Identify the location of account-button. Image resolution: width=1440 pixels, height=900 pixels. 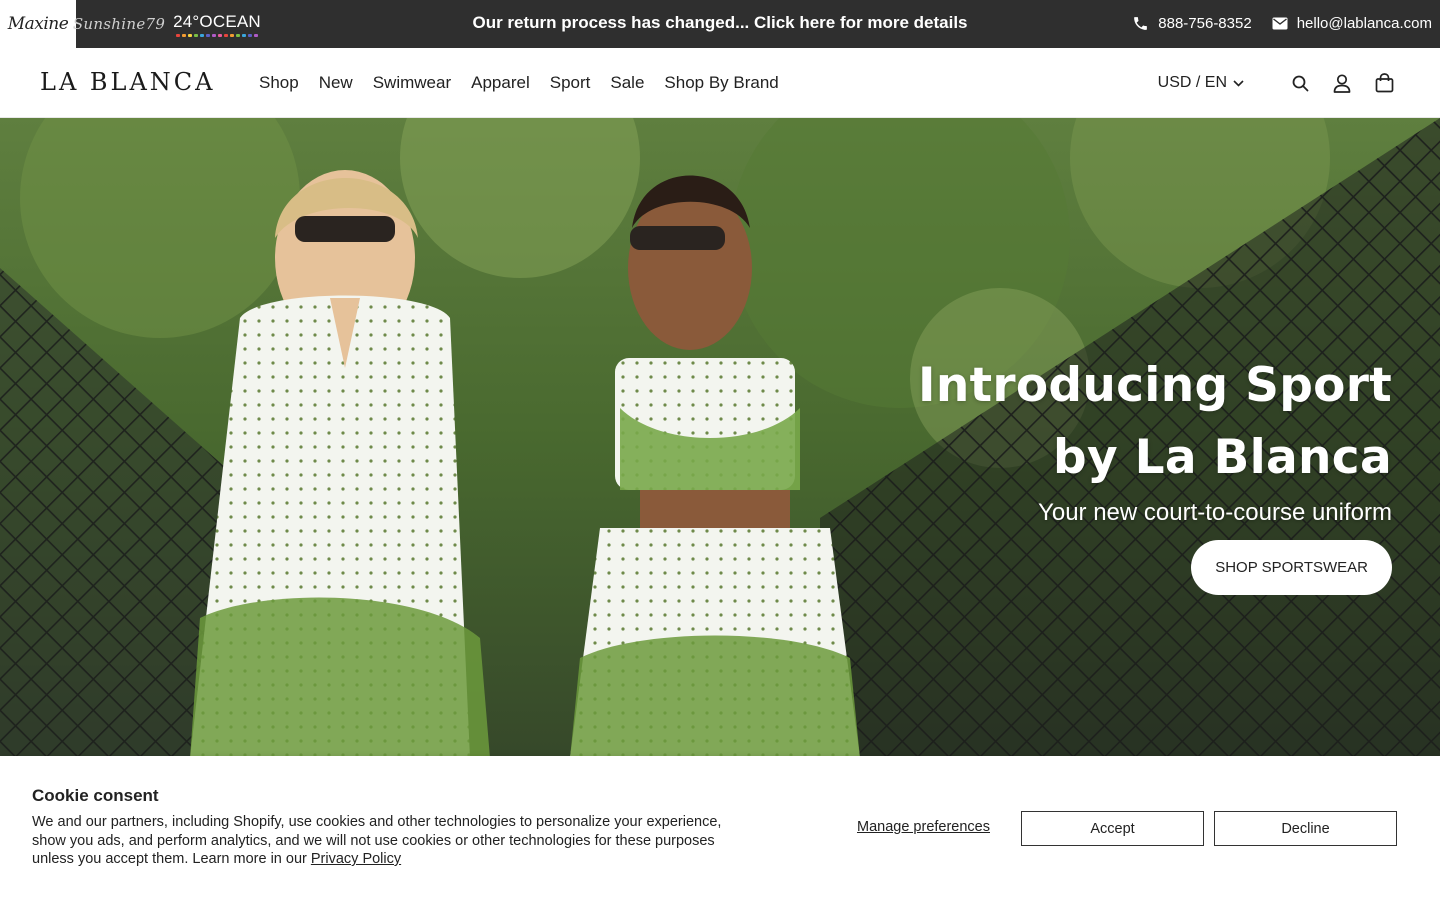
(1342, 83).